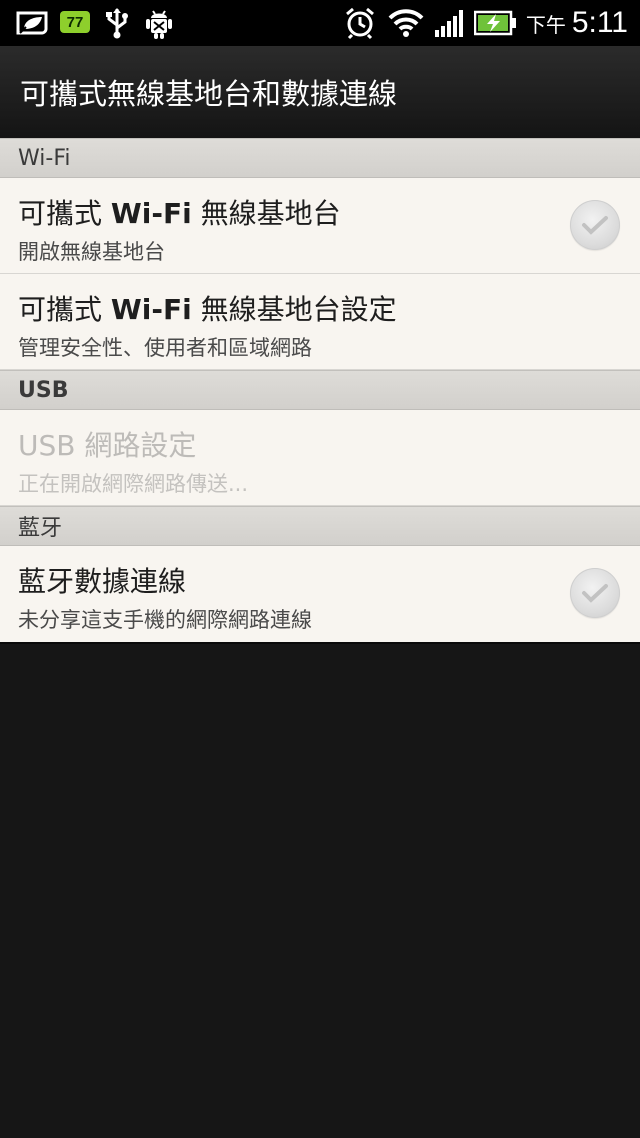  What do you see at coordinates (450, 23) in the screenshot?
I see `signal-icon` at bounding box center [450, 23].